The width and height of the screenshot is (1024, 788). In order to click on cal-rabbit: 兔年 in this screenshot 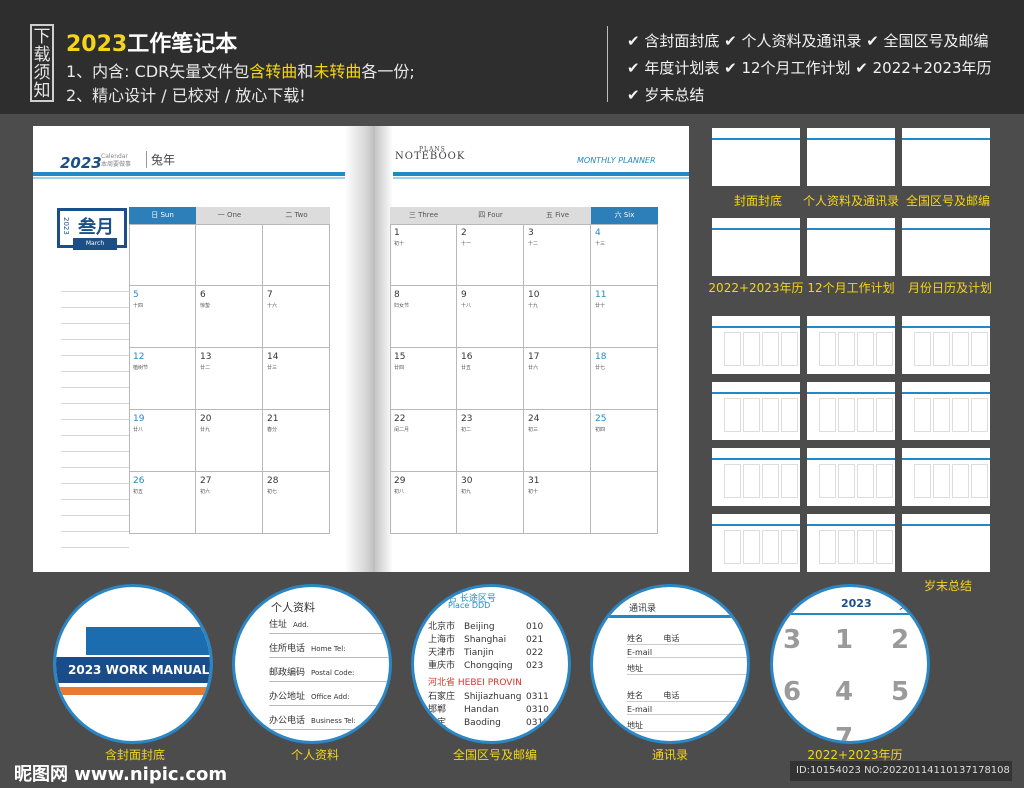, I will do `click(909, 606)`.